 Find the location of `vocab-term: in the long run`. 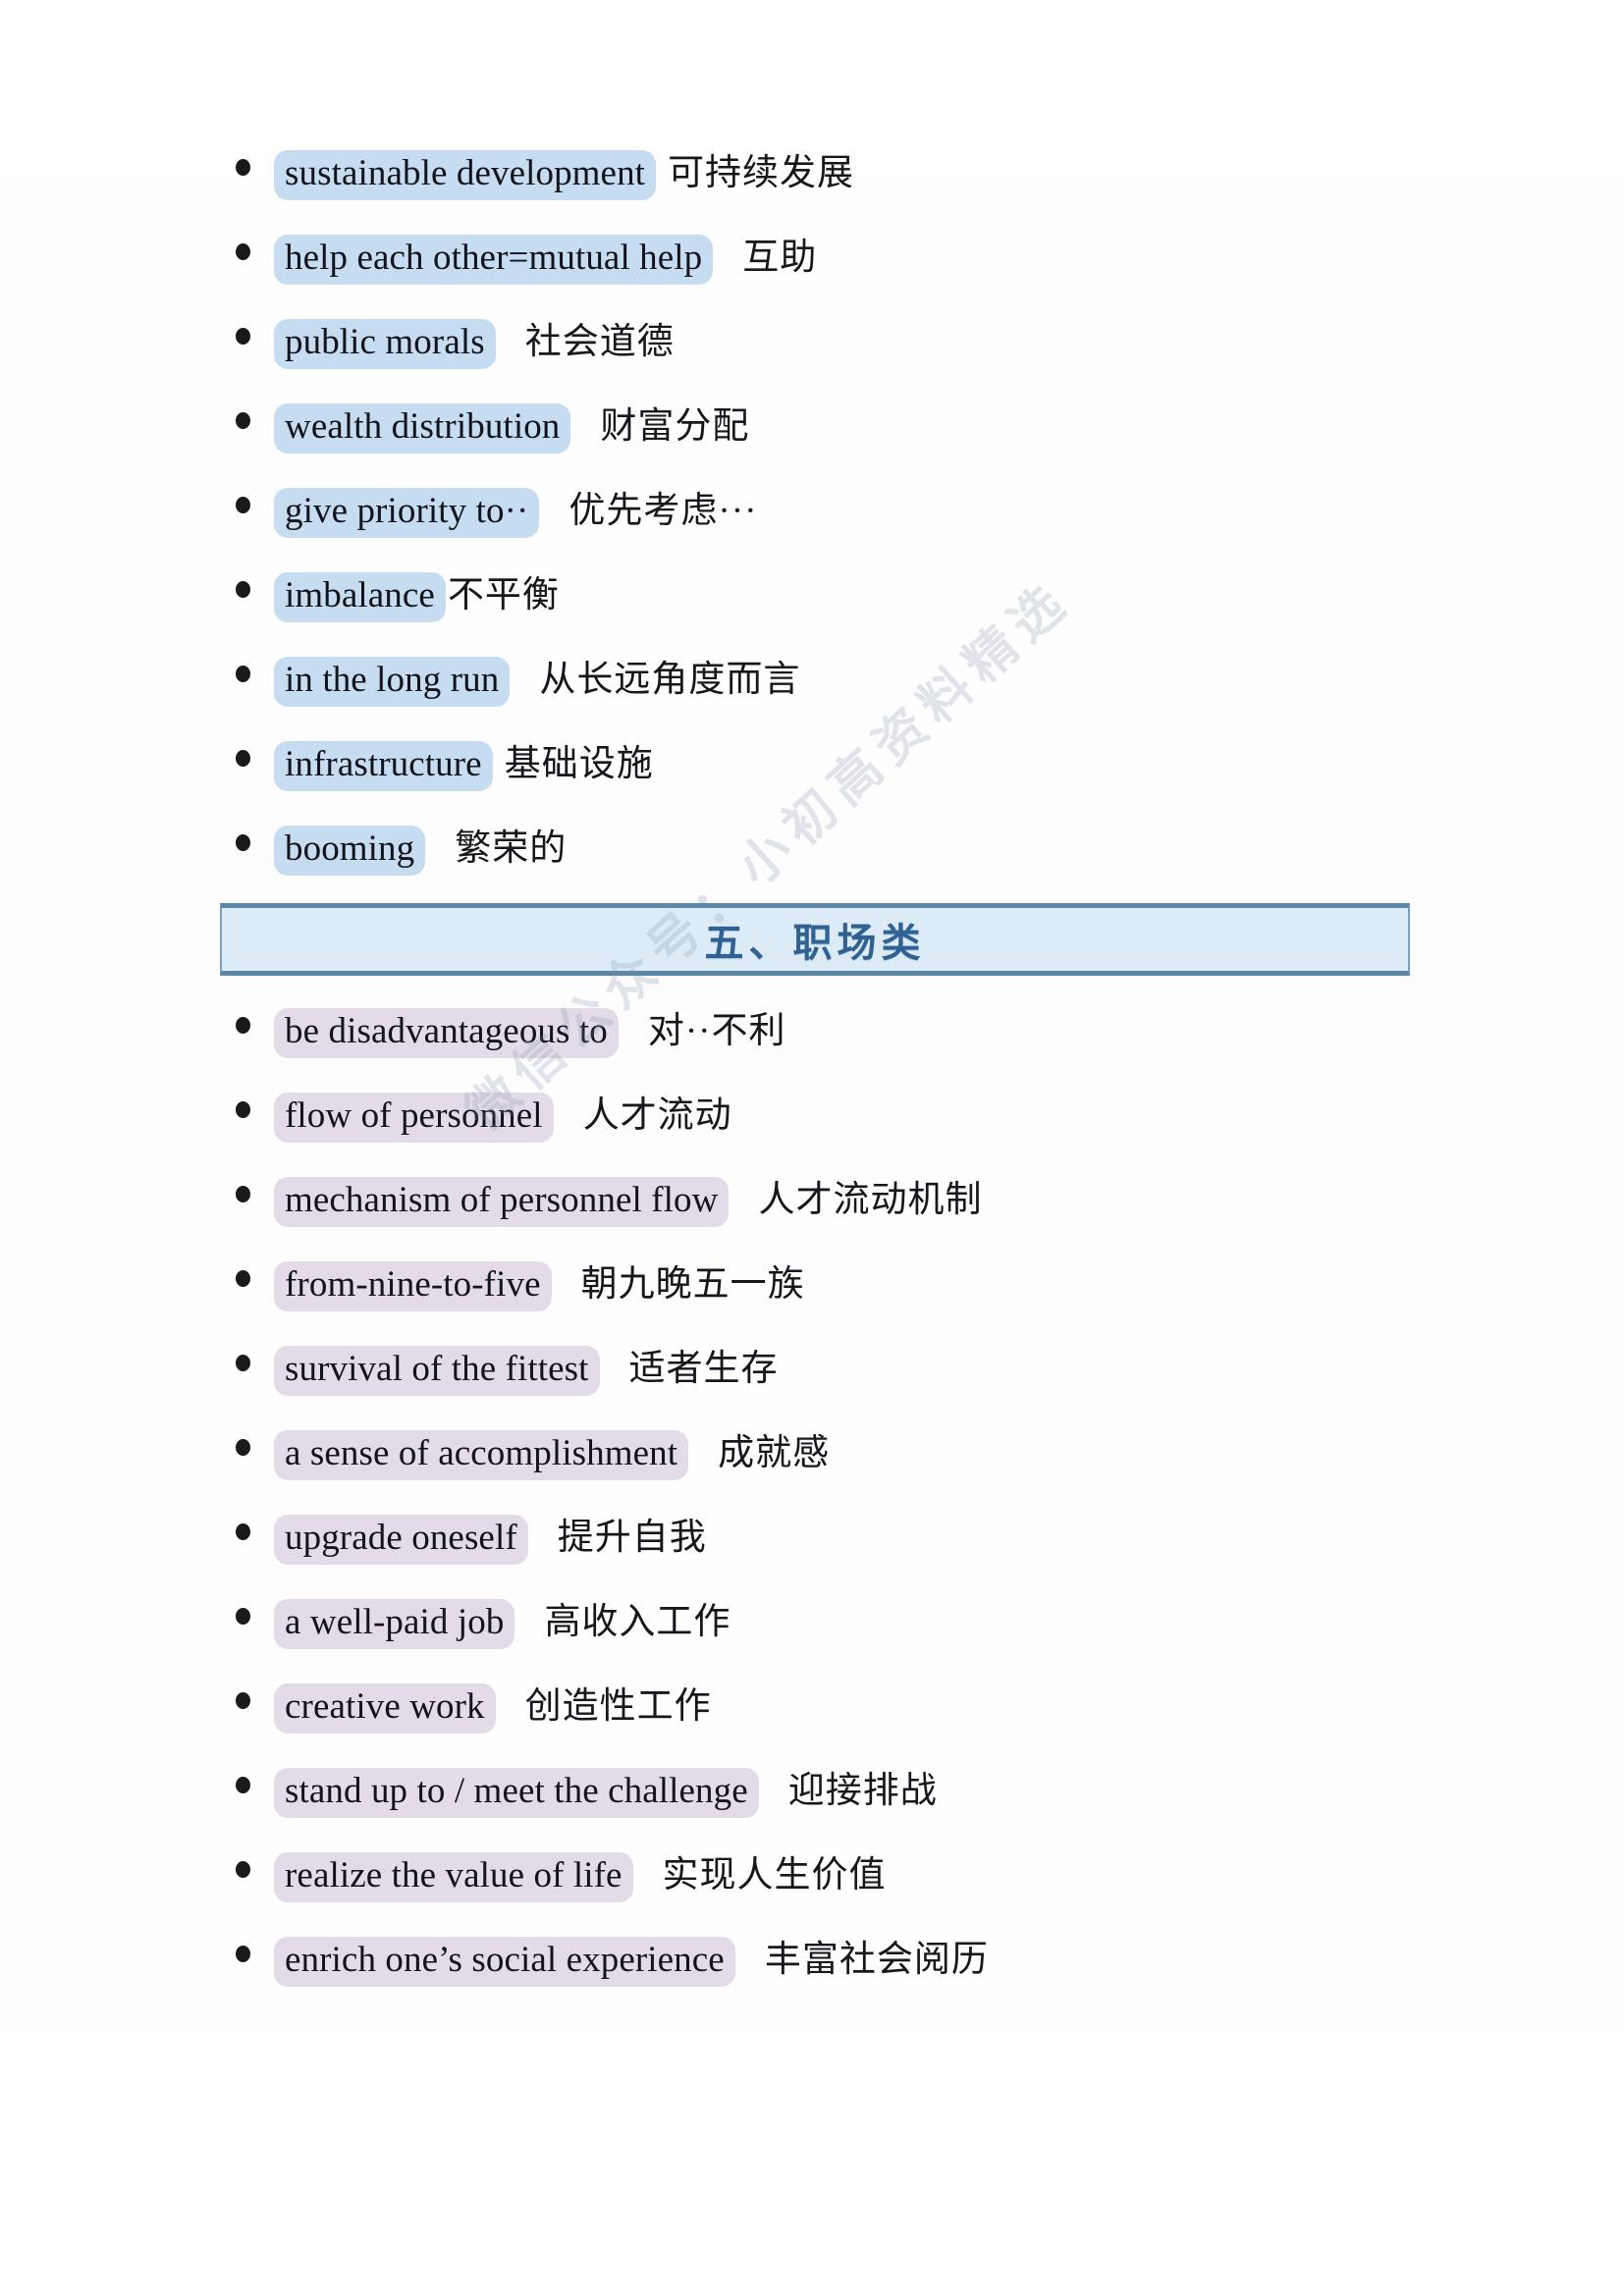

vocab-term: in the long run is located at coordinates (392, 682).